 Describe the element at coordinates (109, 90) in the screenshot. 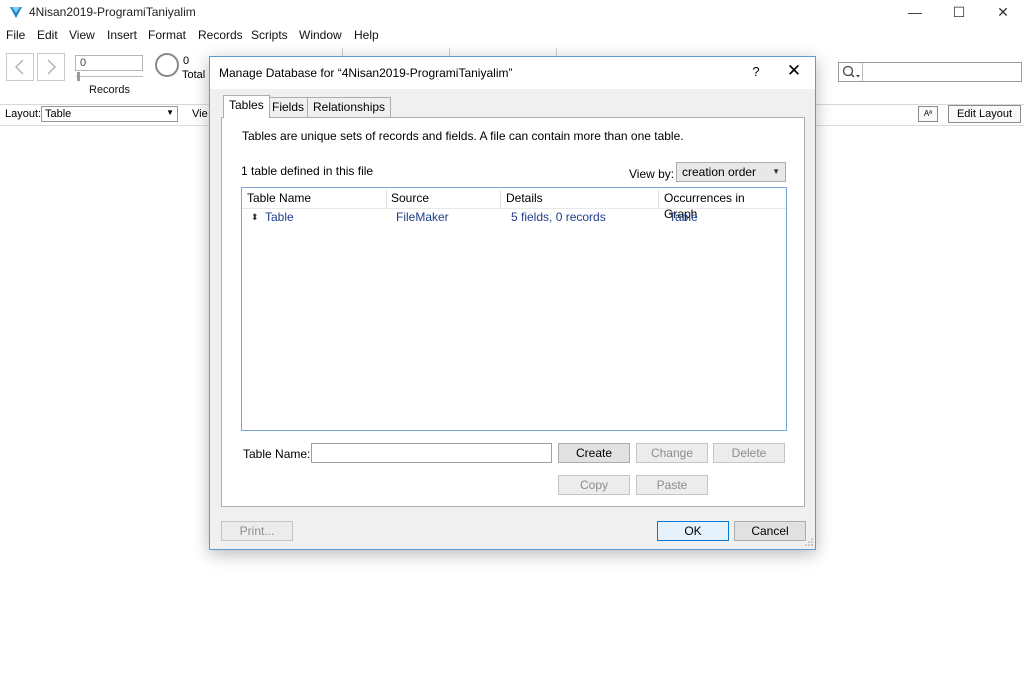

I see `records-label: Records` at that location.